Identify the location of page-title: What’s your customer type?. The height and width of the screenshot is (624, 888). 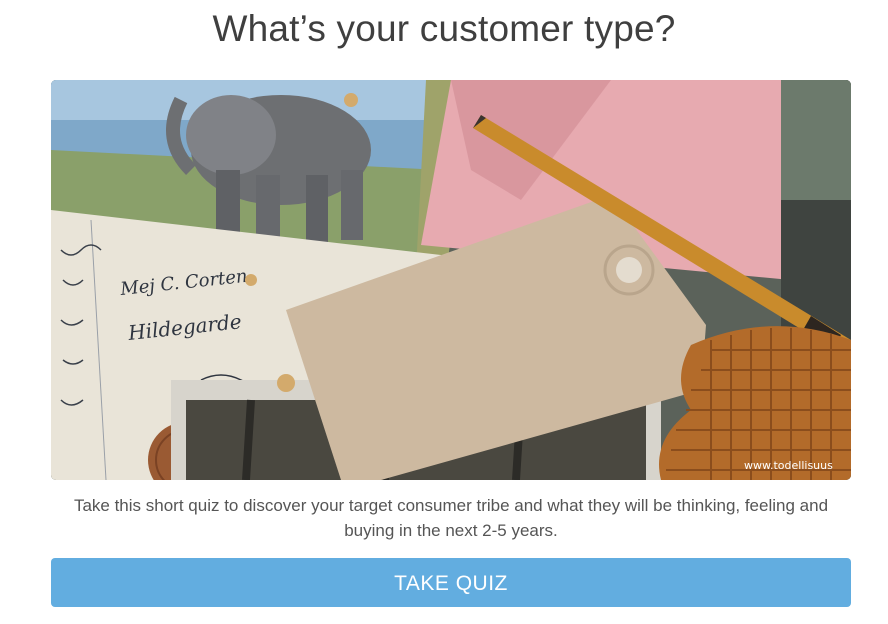
(444, 28).